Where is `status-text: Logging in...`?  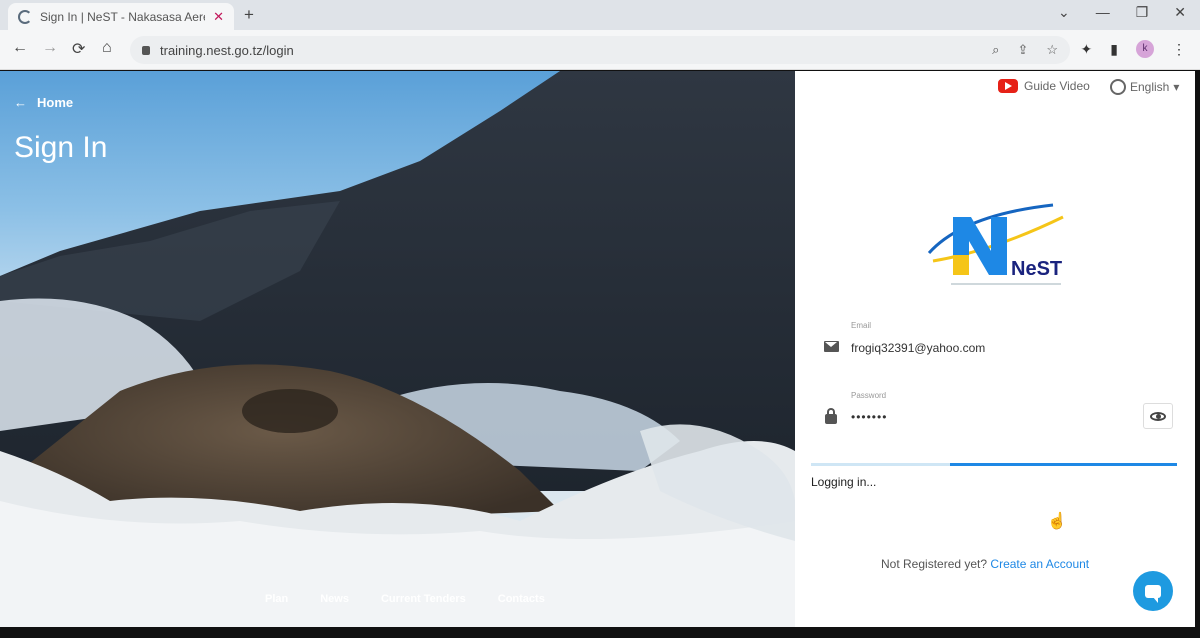 status-text: Logging in... is located at coordinates (844, 482).